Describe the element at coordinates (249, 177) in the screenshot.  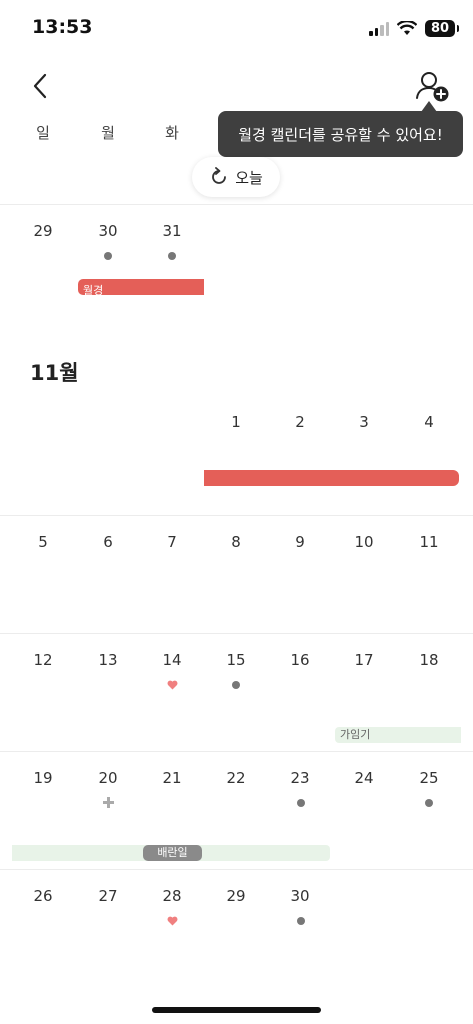
I see `today-button-label: 오늘` at that location.